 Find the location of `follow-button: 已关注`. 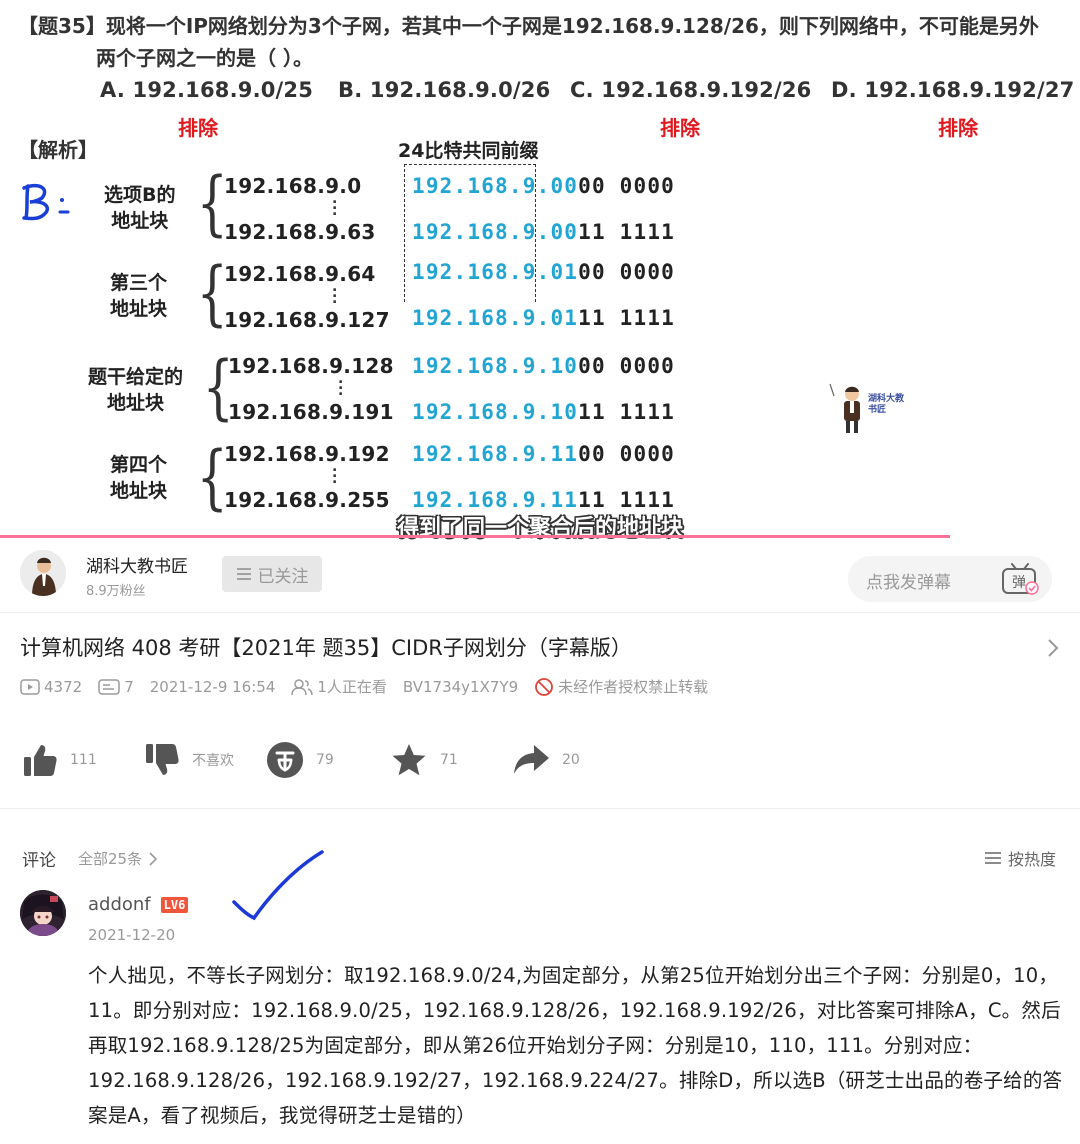

follow-button: 已关注 is located at coordinates (272, 574).